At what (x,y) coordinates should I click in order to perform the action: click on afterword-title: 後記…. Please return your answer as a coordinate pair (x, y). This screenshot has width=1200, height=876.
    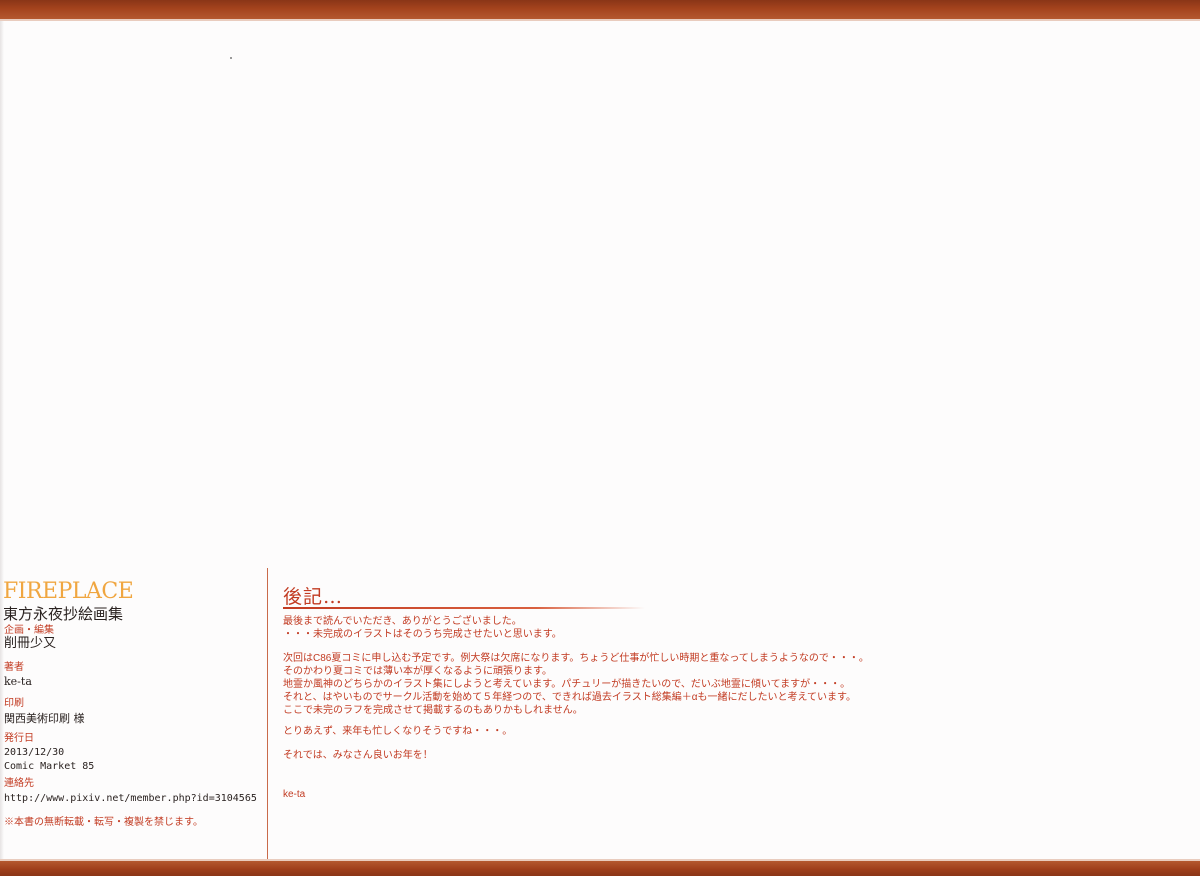
    Looking at the image, I should click on (313, 597).